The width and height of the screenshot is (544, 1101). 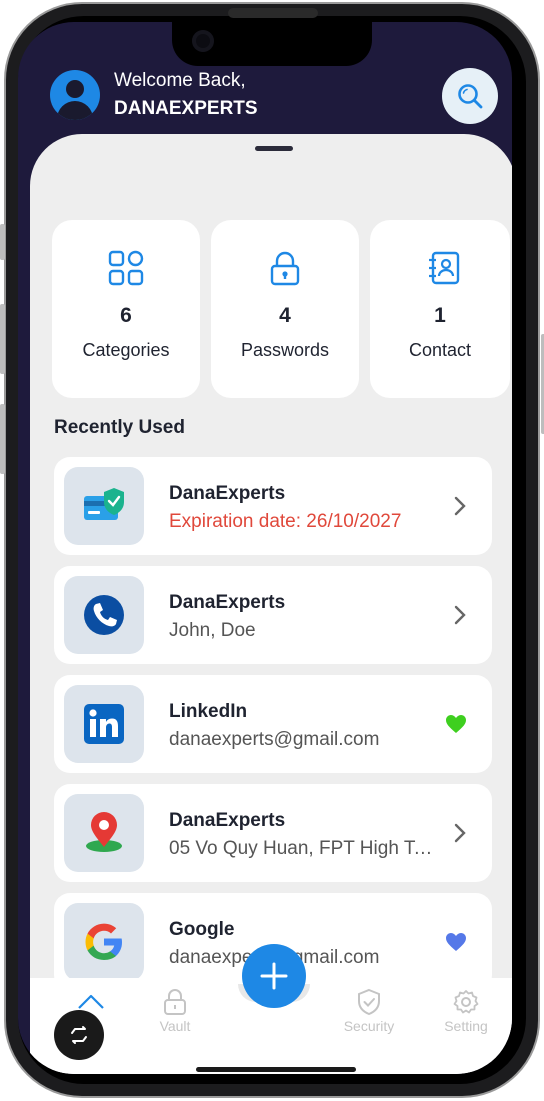 What do you see at coordinates (175, 1002) in the screenshot?
I see `vault-lock-icon` at bounding box center [175, 1002].